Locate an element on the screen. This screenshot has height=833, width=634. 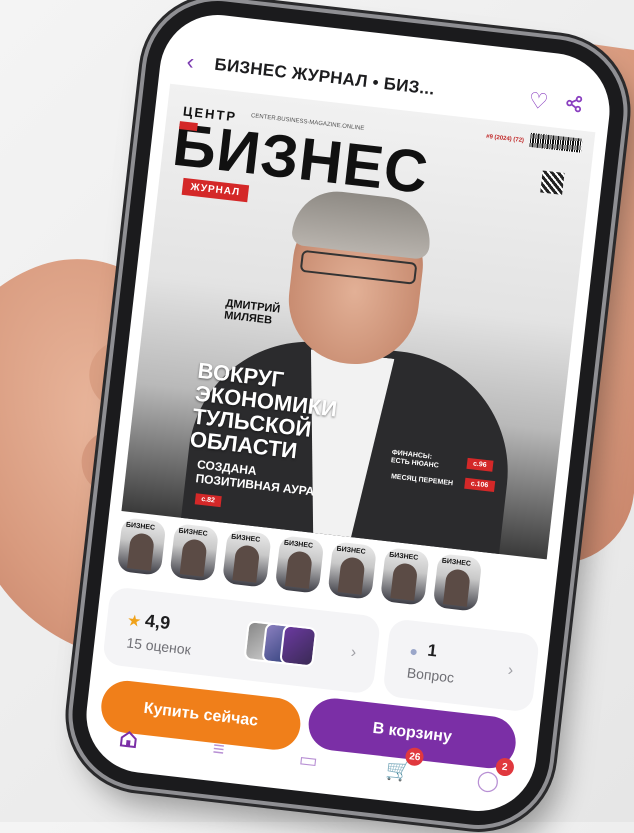
cover-headline: ВОКРУГ ЭКОНОМИКИ ТУЛЬСКОЙ ОБЛАСТИ is located at coordinates (265, 412).